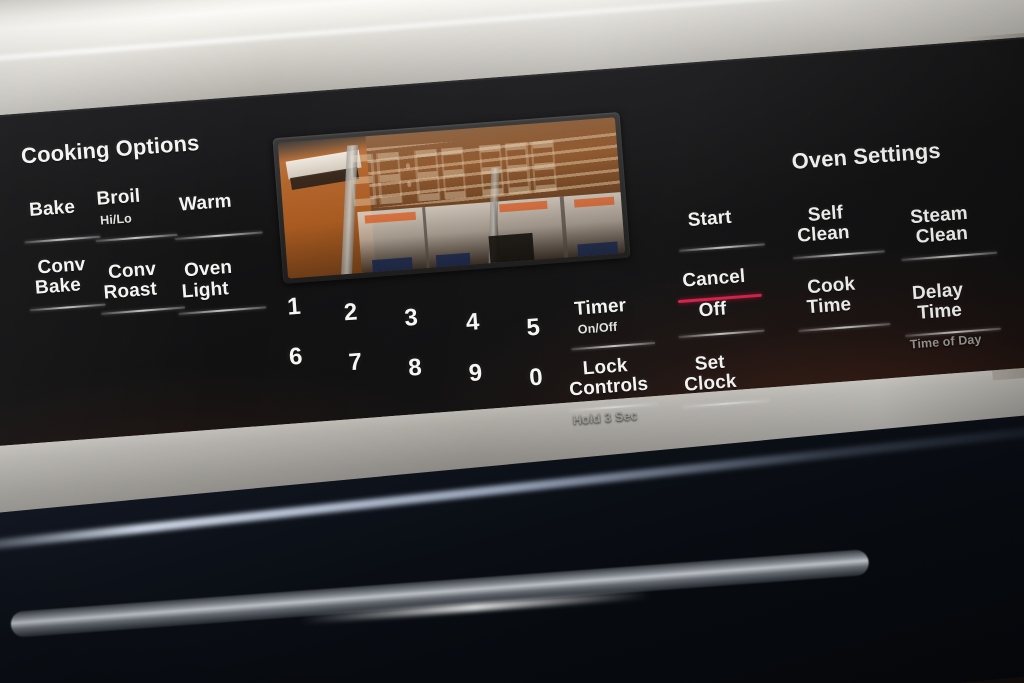 This screenshot has height=683, width=1024. What do you see at coordinates (714, 279) in the screenshot?
I see `cancel-off-button-label-line1: Cancel` at bounding box center [714, 279].